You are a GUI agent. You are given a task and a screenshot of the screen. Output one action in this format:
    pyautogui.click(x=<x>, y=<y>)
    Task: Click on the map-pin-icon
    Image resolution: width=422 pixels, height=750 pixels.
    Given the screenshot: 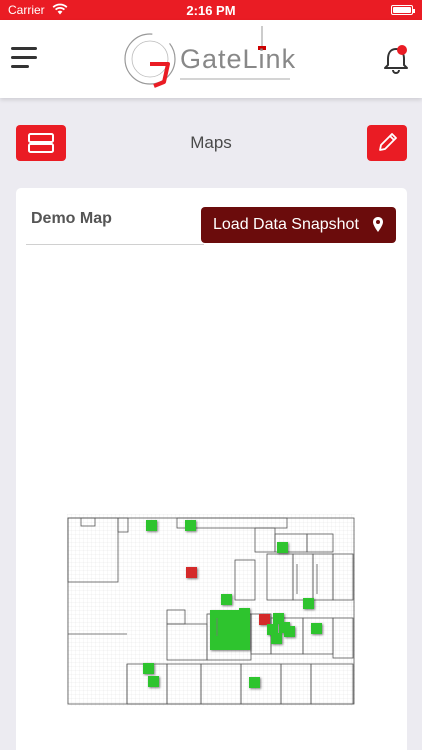 What is the action you would take?
    pyautogui.click(x=378, y=224)
    